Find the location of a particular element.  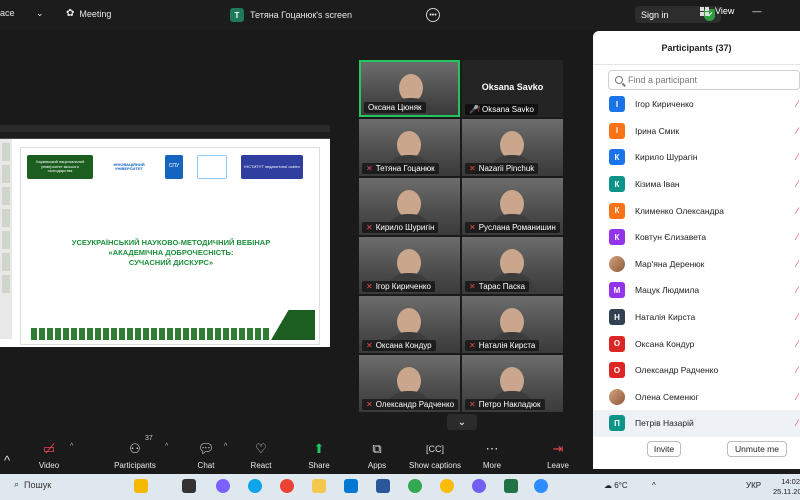

zoom-icon is located at coordinates (541, 486).